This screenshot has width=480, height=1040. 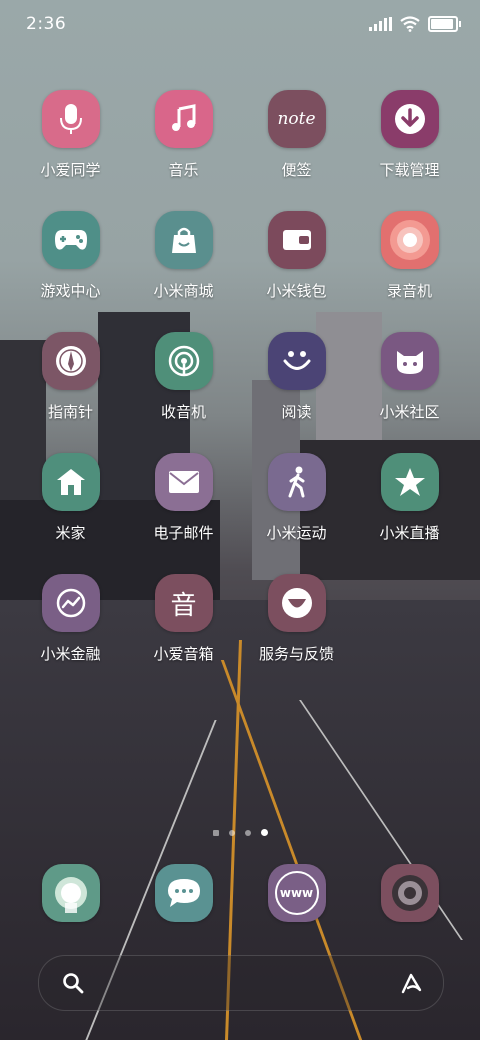 I want to click on radio-icon, so click(x=183, y=361).